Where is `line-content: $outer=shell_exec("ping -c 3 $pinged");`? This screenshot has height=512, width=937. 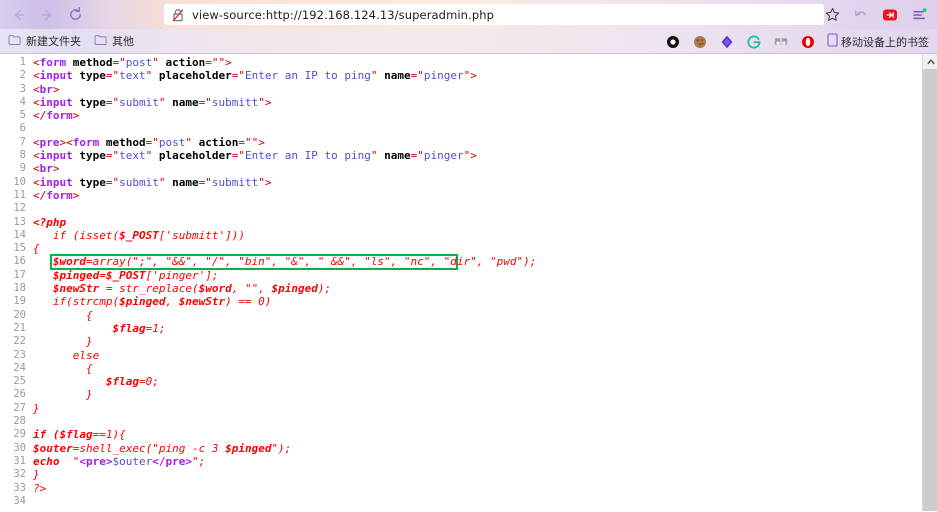
line-content: $outer=shell_exec("ping -c 3 $pinged"); is located at coordinates (162, 448).